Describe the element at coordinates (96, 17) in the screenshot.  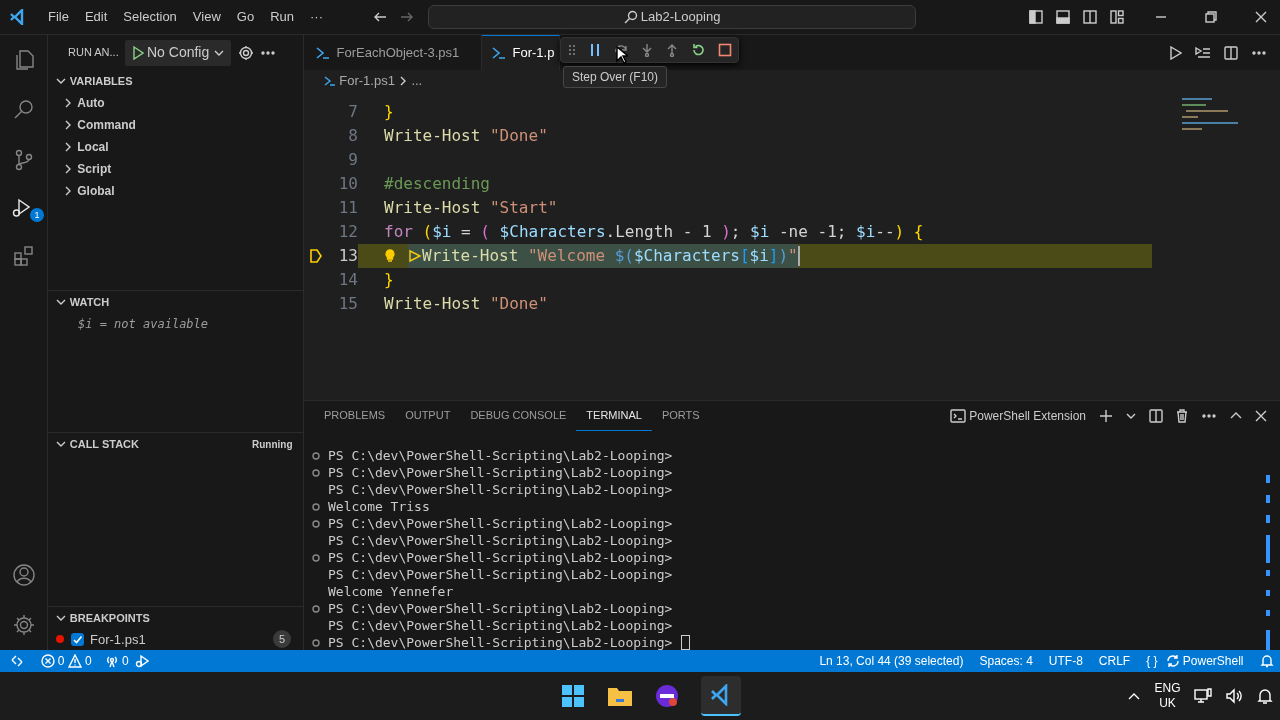
I see `menu-item: Edit` at that location.